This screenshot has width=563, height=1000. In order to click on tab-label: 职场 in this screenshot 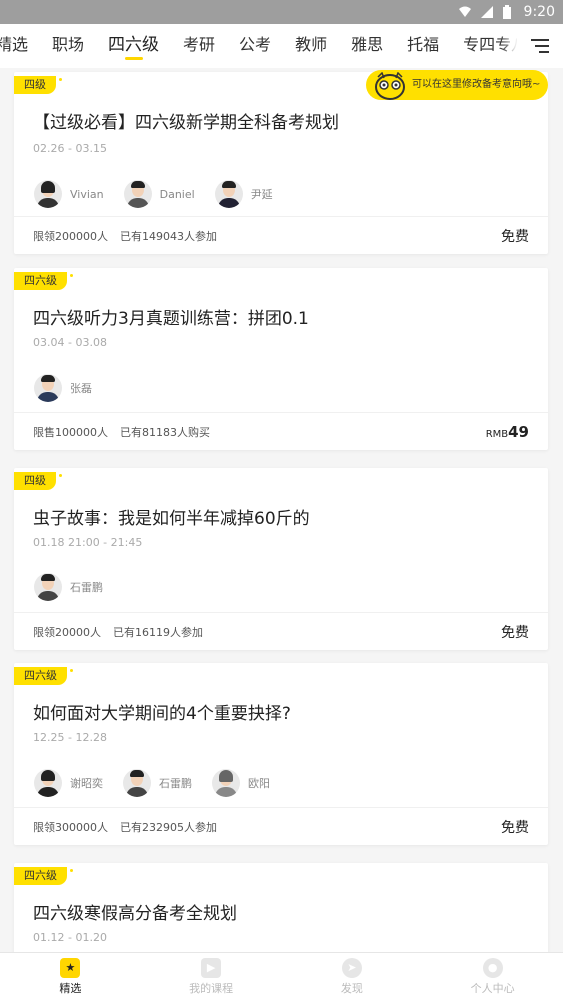, I will do `click(68, 44)`.